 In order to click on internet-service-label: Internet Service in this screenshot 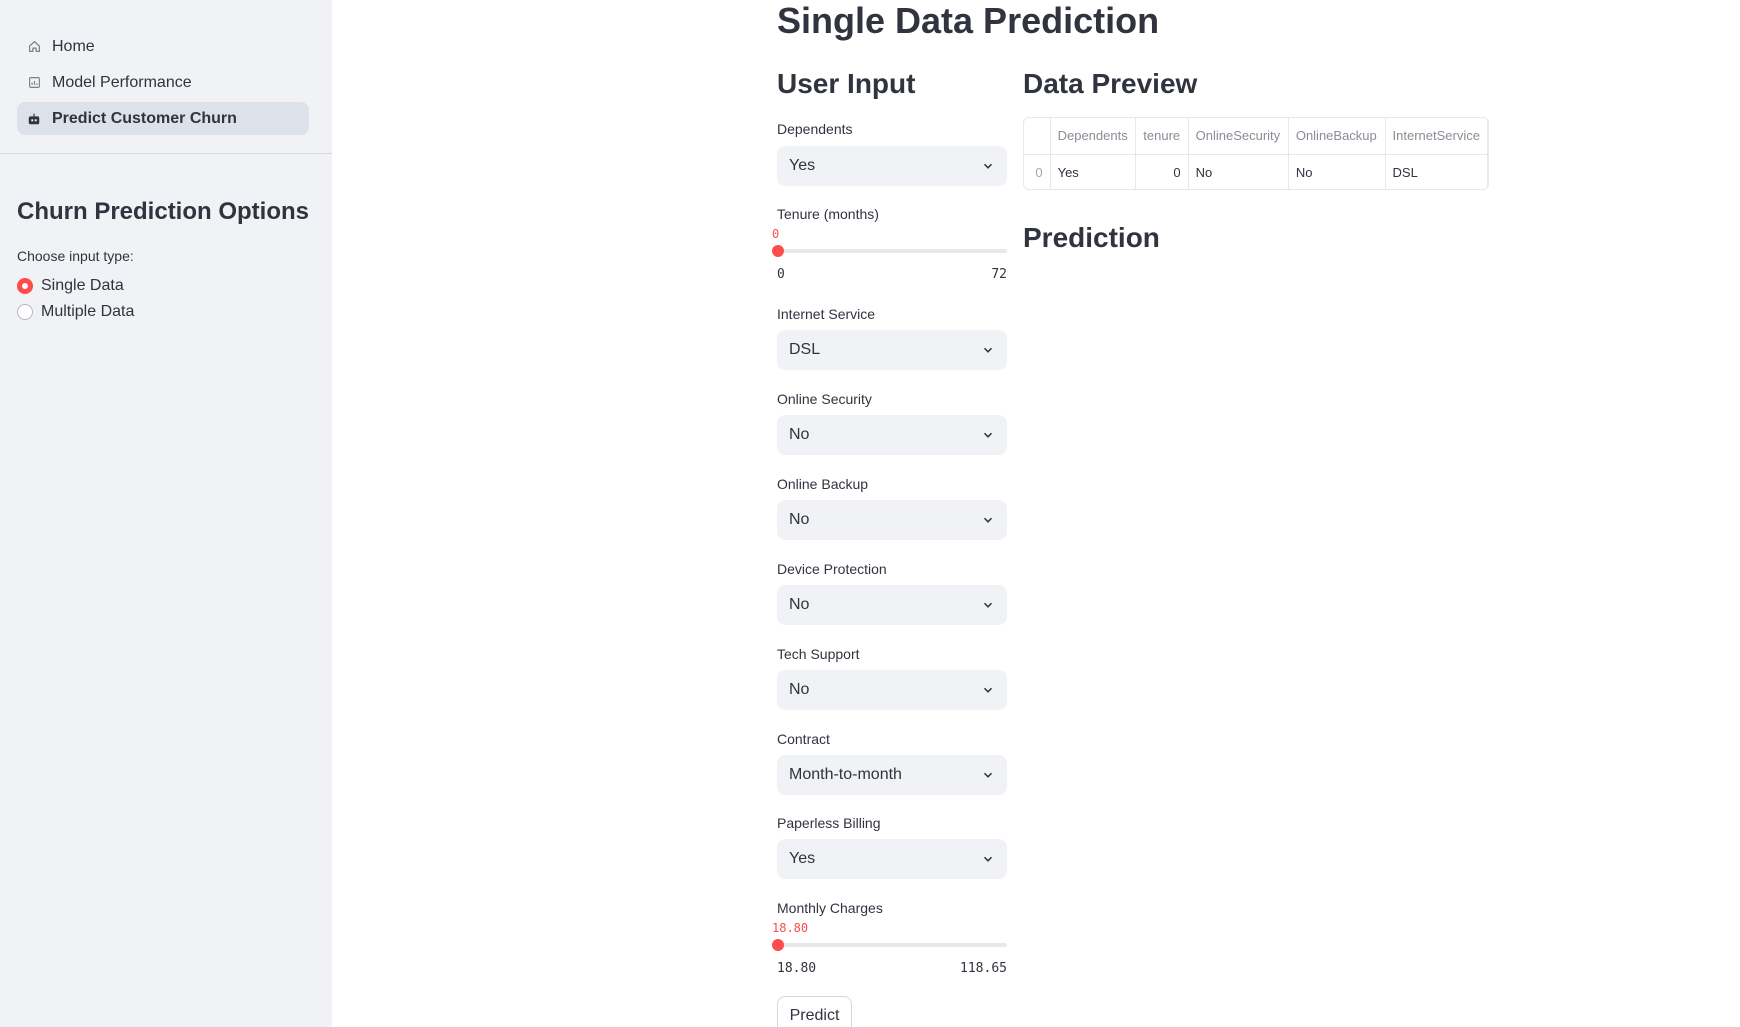, I will do `click(826, 314)`.